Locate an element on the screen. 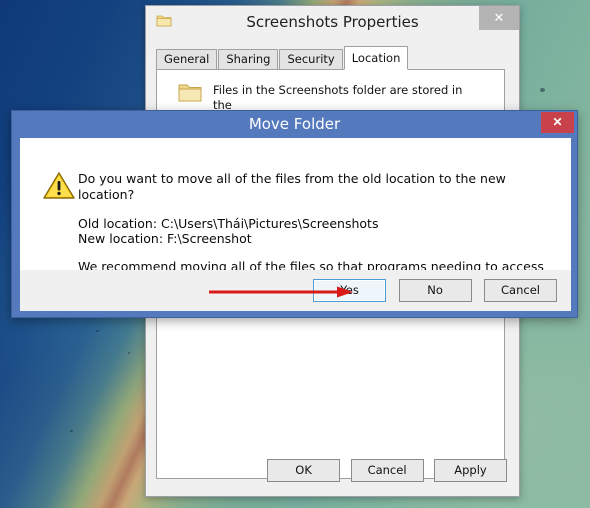  tab-sharing: Sharing is located at coordinates (248, 59).